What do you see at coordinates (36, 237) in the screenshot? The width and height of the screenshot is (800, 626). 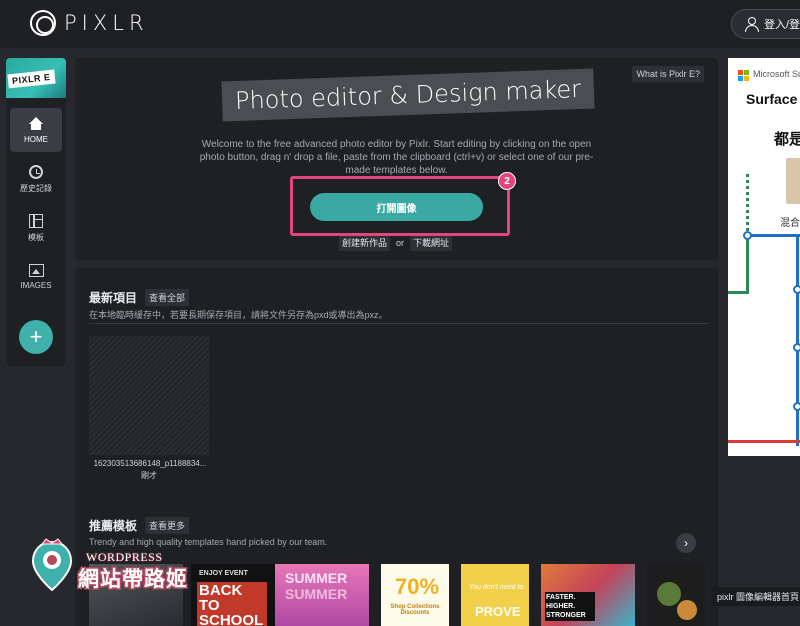 I see `sidebar-item-label: 模板` at bounding box center [36, 237].